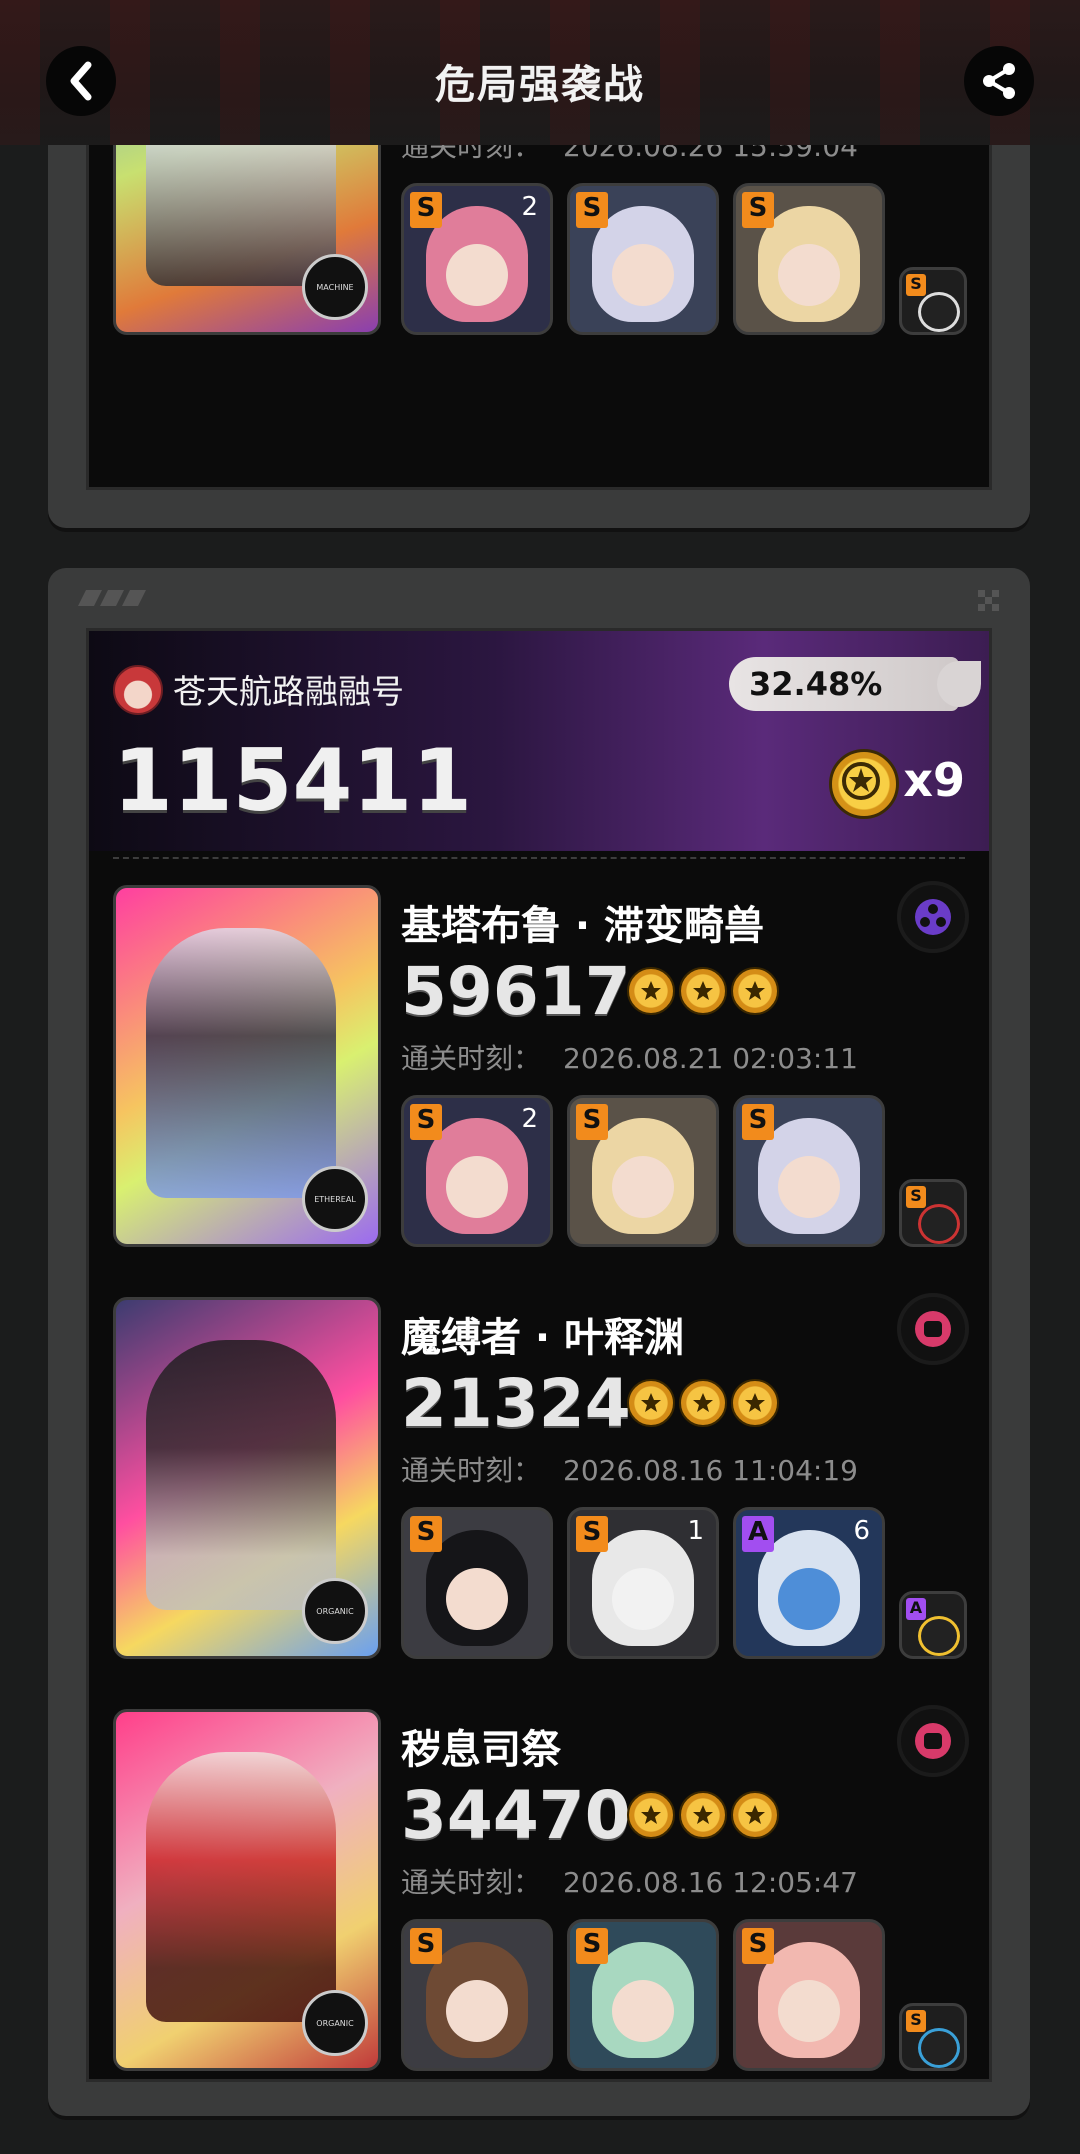 Image resolution: width=1080 pixels, height=2154 pixels. Describe the element at coordinates (516, 1403) in the screenshot. I see `run-score: 21324` at that location.